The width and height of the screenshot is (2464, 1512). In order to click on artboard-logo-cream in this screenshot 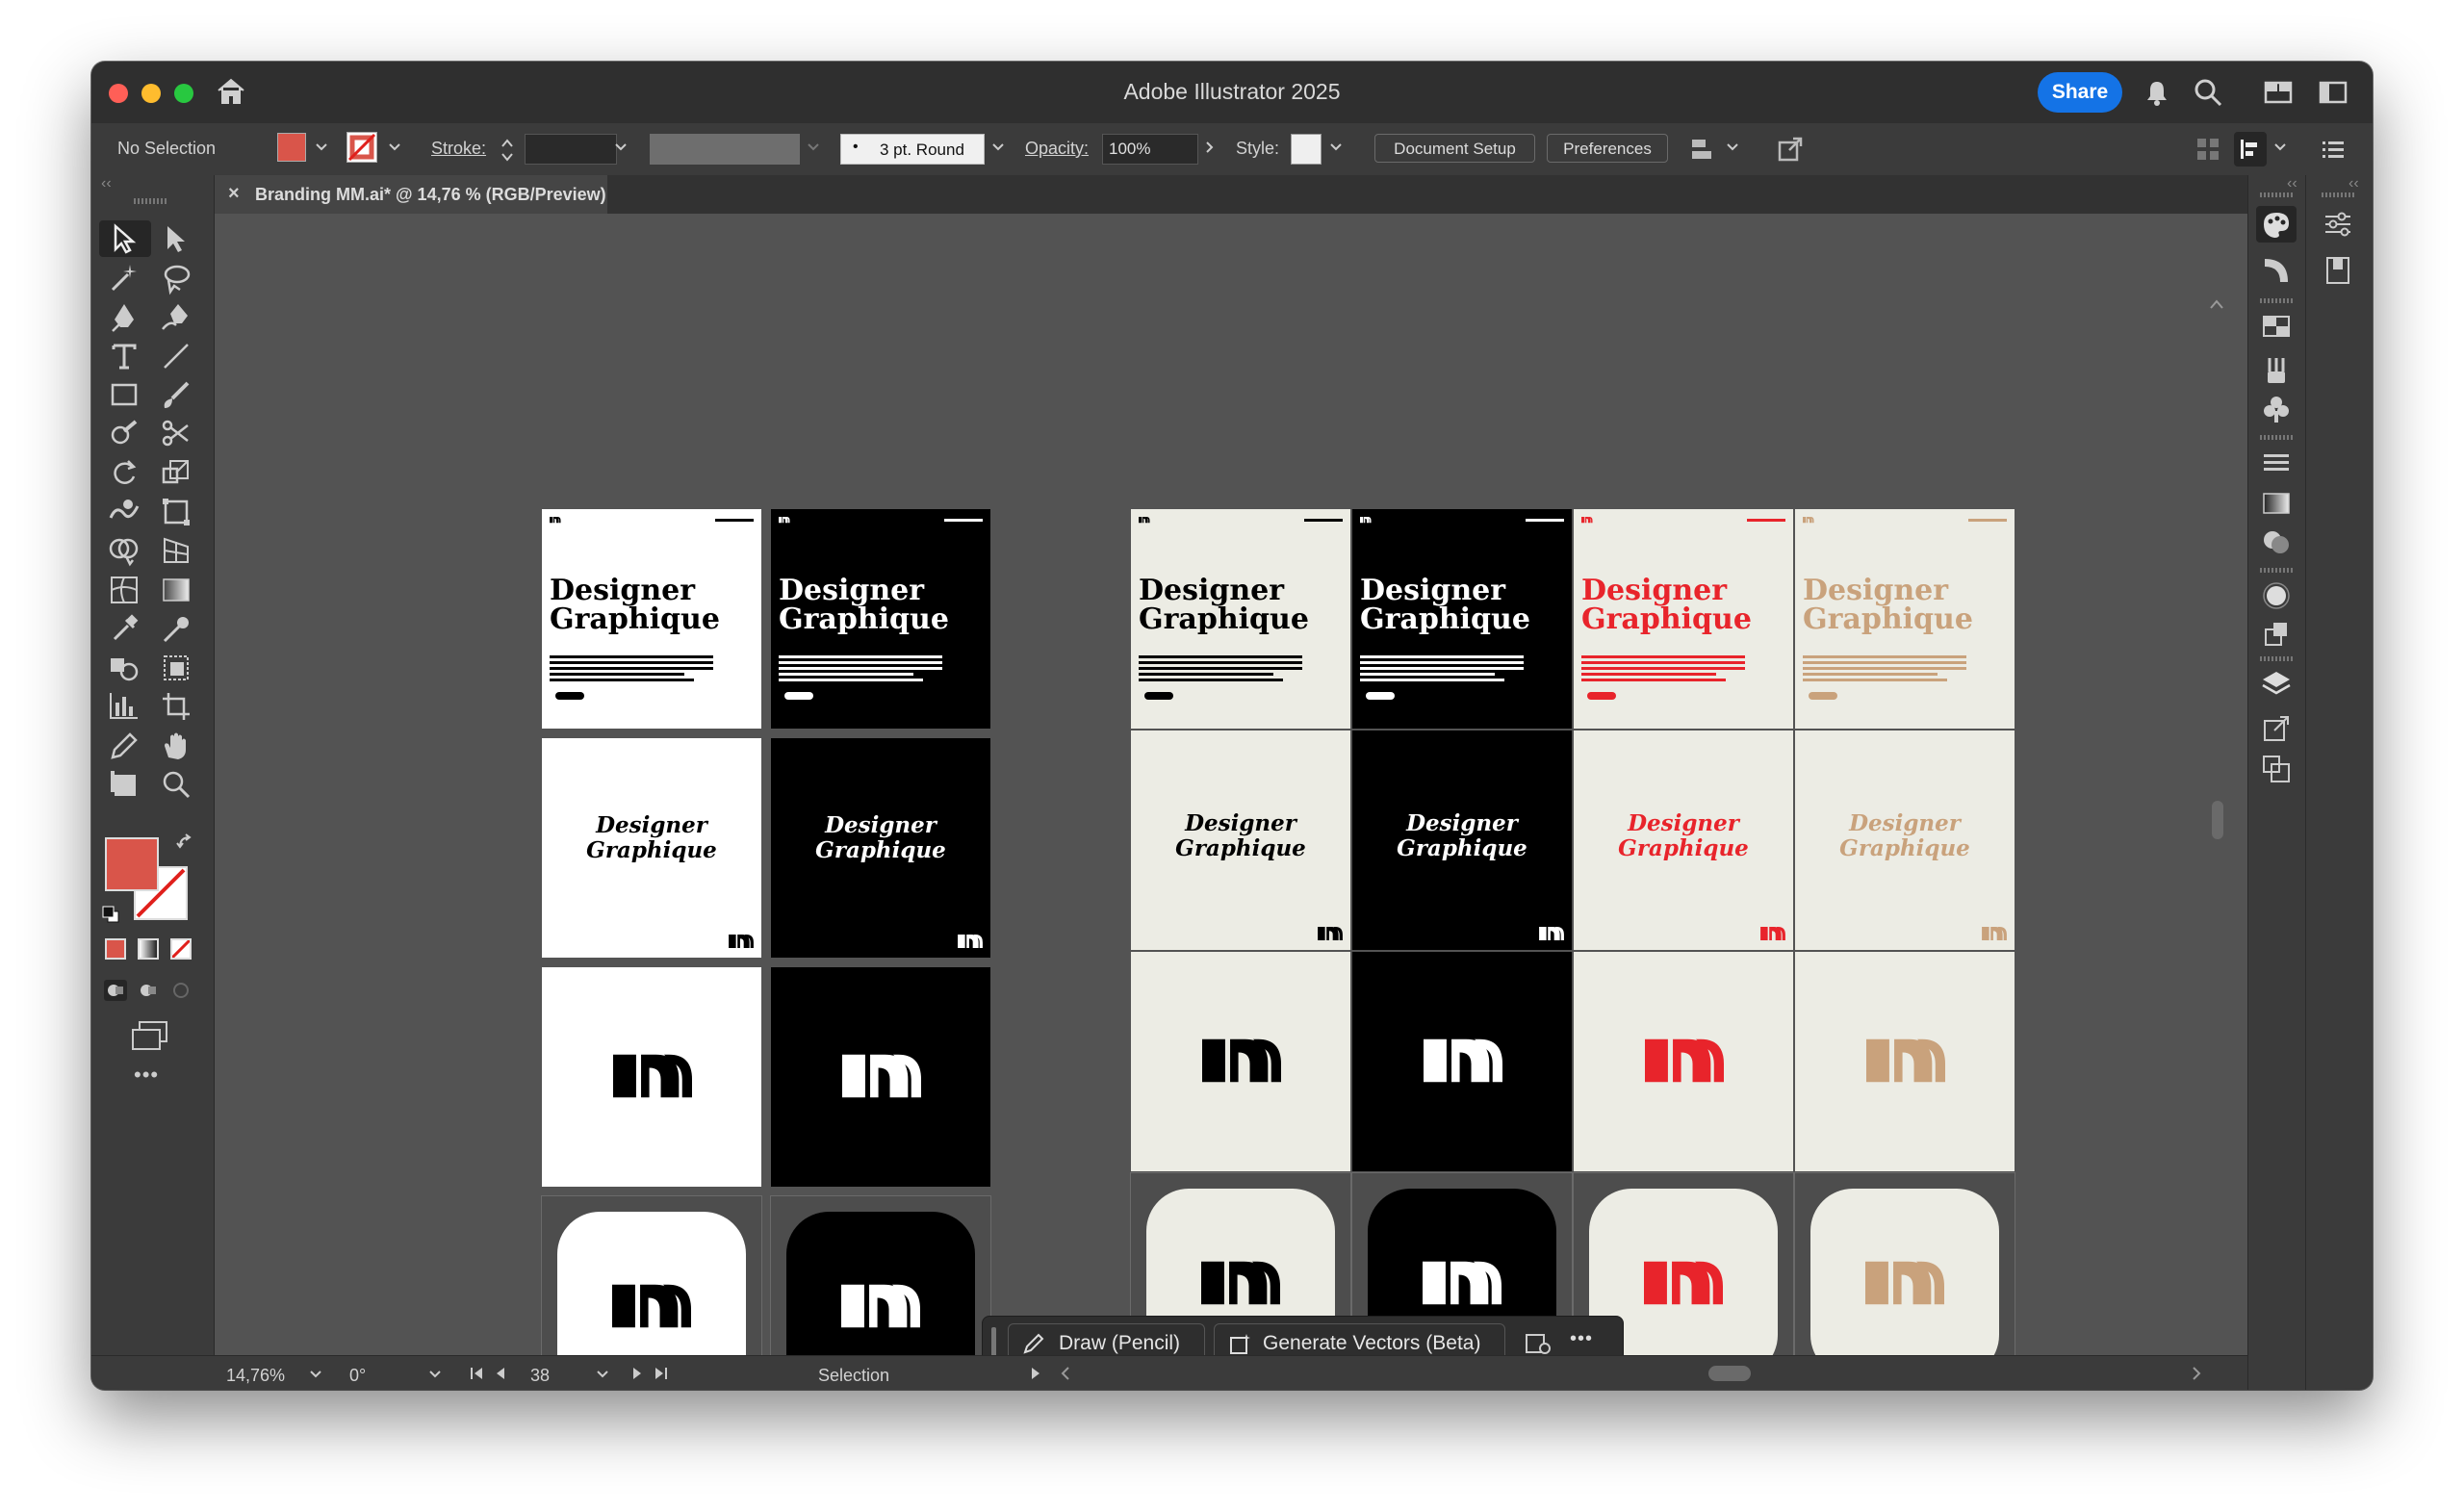, I will do `click(1240, 1061)`.